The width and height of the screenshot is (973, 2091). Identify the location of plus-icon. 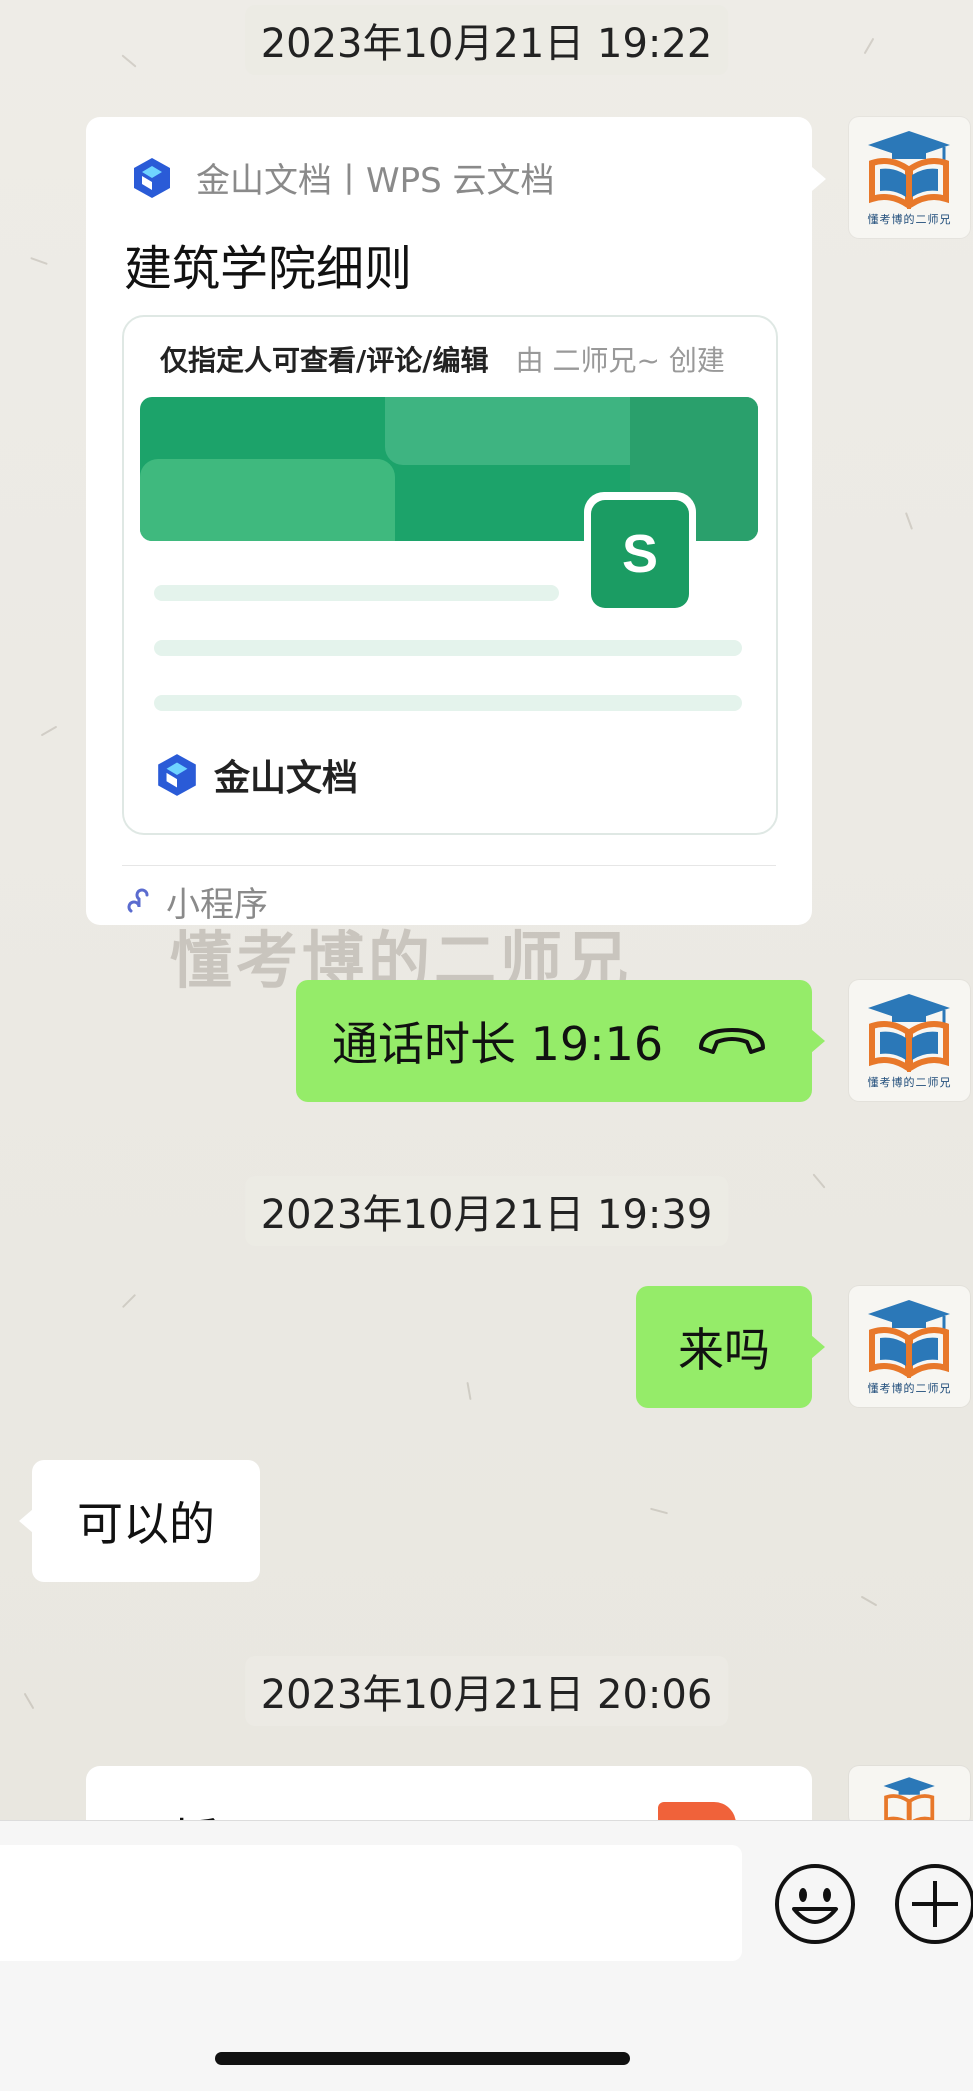
(932, 1904).